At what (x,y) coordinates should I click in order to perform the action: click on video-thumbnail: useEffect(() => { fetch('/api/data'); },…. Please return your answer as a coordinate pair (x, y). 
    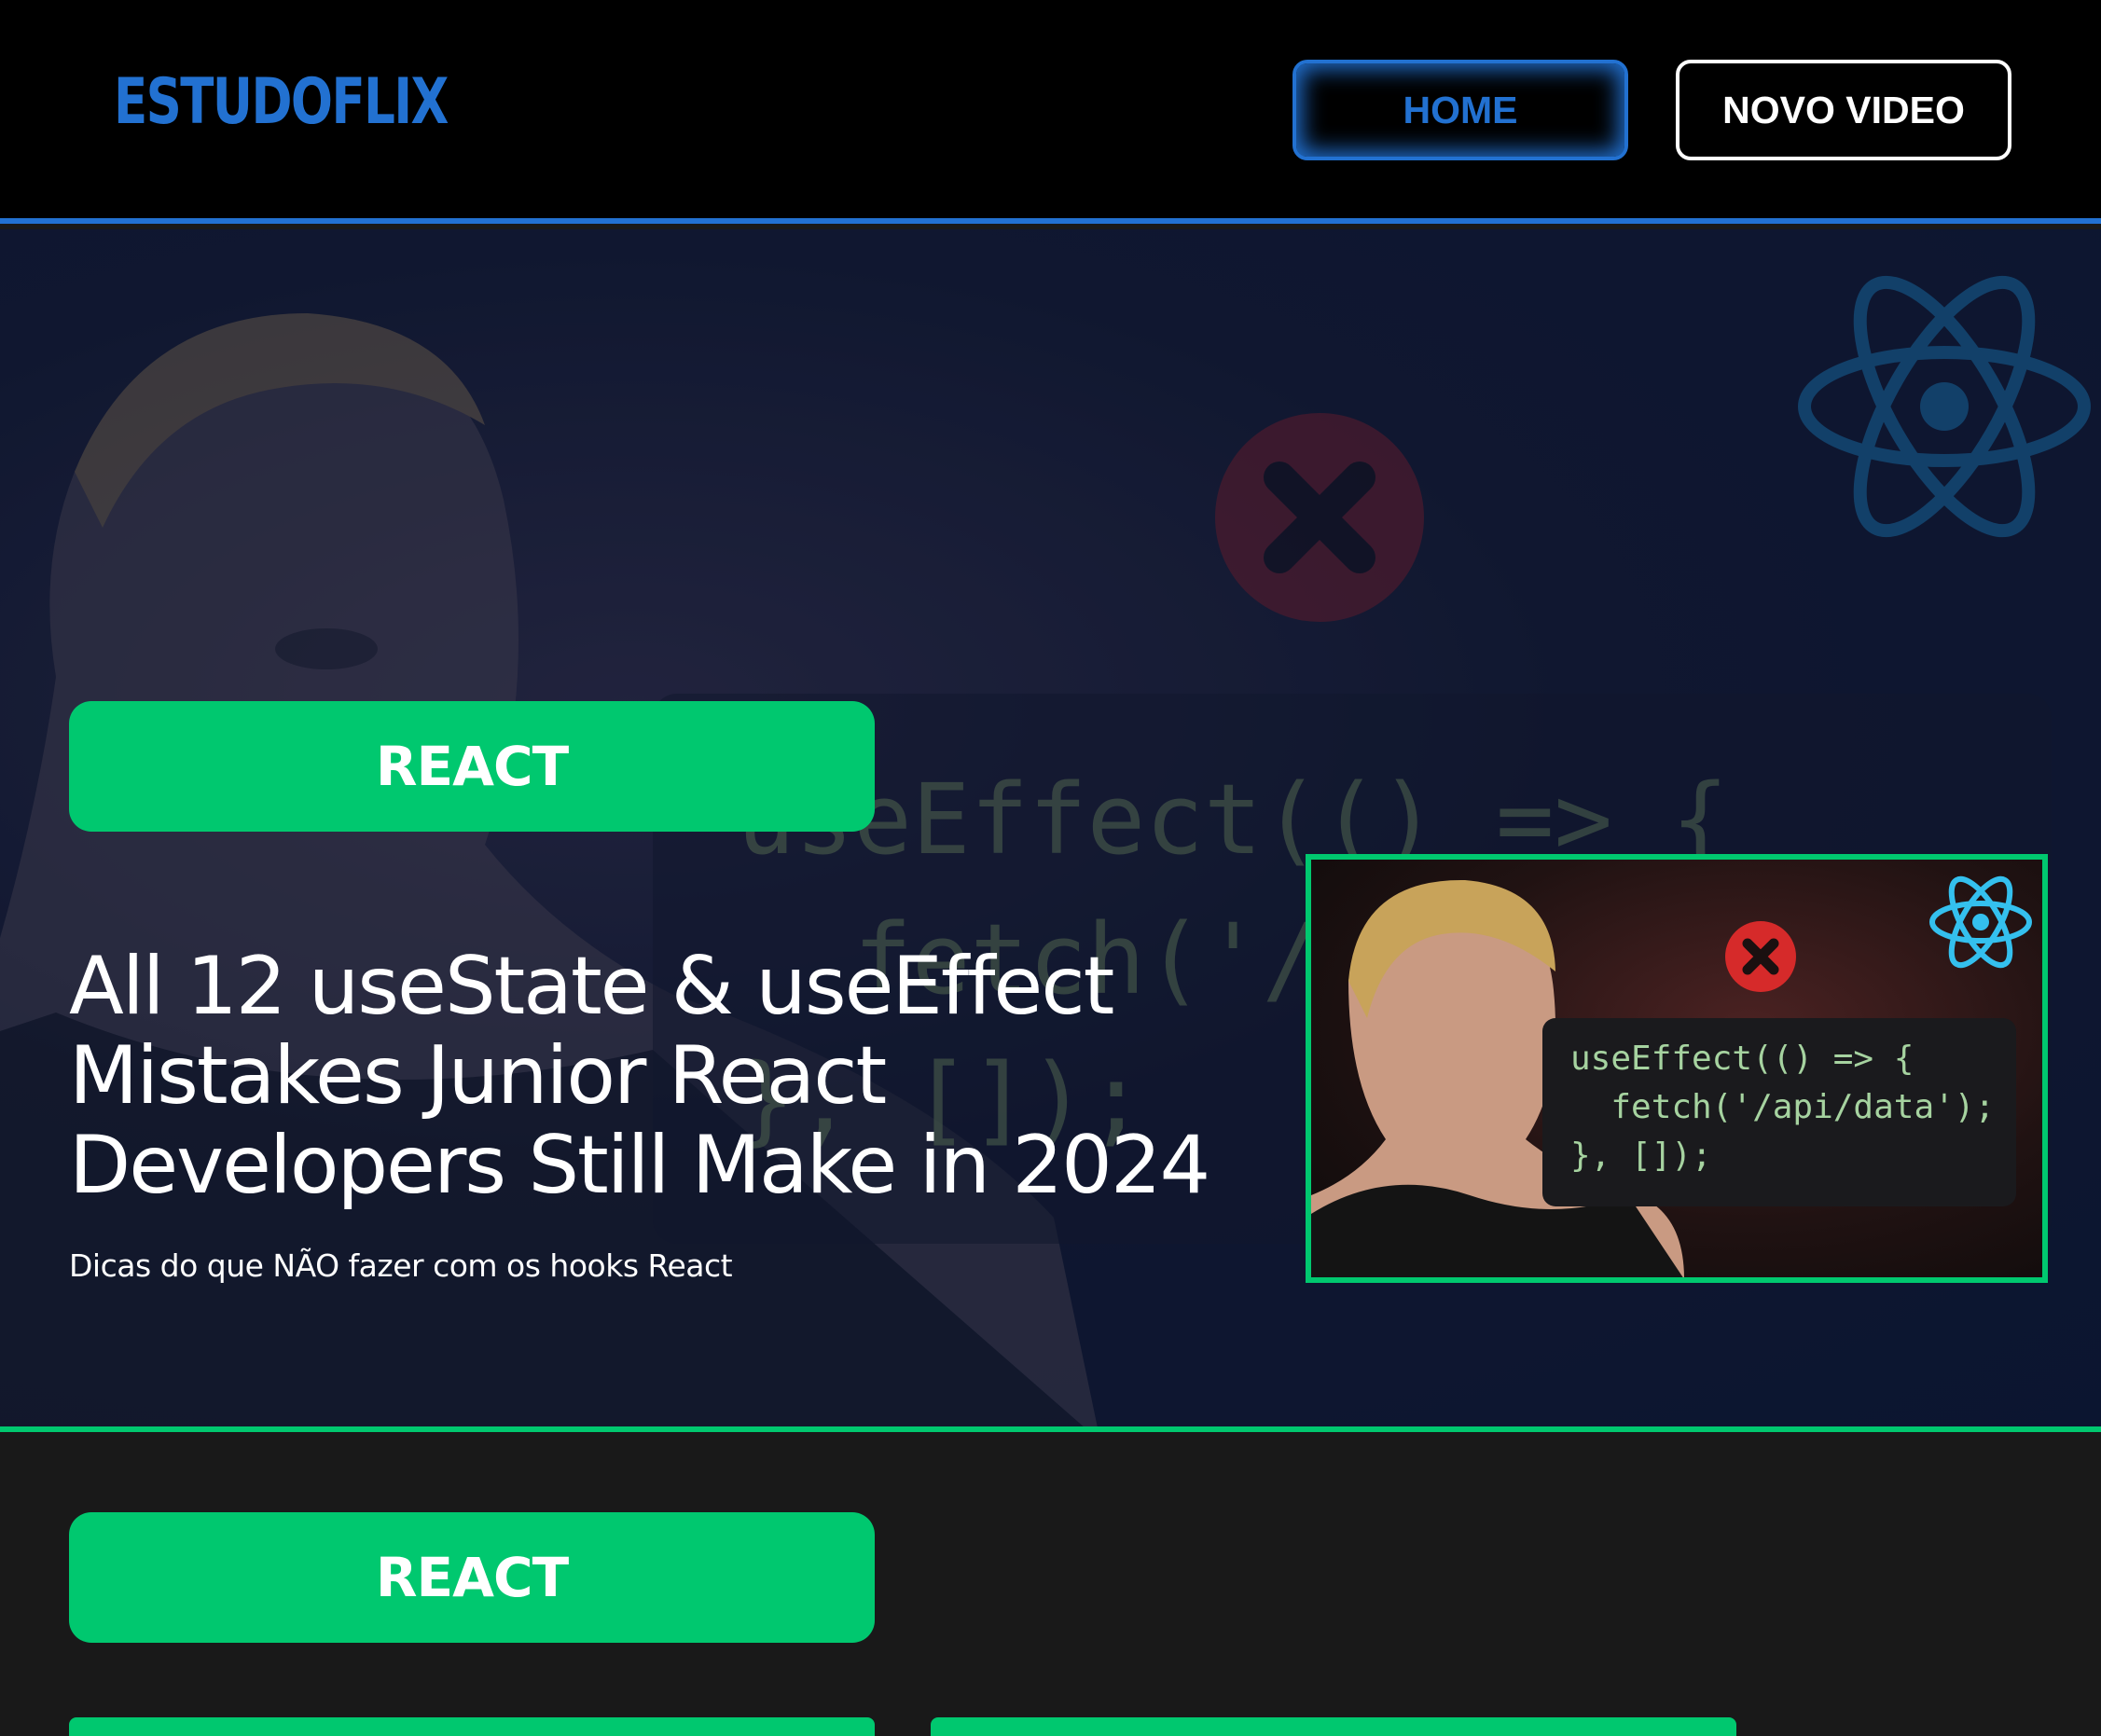
    Looking at the image, I should click on (1677, 1068).